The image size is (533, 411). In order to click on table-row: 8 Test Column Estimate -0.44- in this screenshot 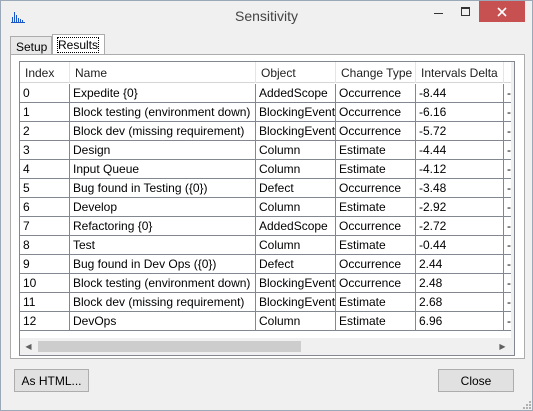, I will do `click(266, 245)`.